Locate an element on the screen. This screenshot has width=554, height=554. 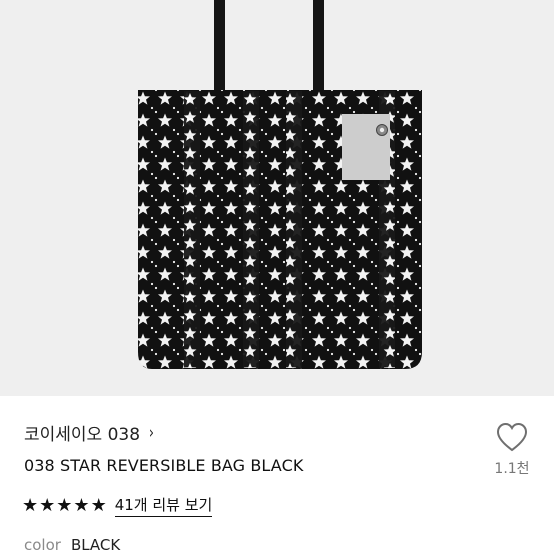
star-rating: ★ ★ ★ ★ ★ is located at coordinates (64, 505).